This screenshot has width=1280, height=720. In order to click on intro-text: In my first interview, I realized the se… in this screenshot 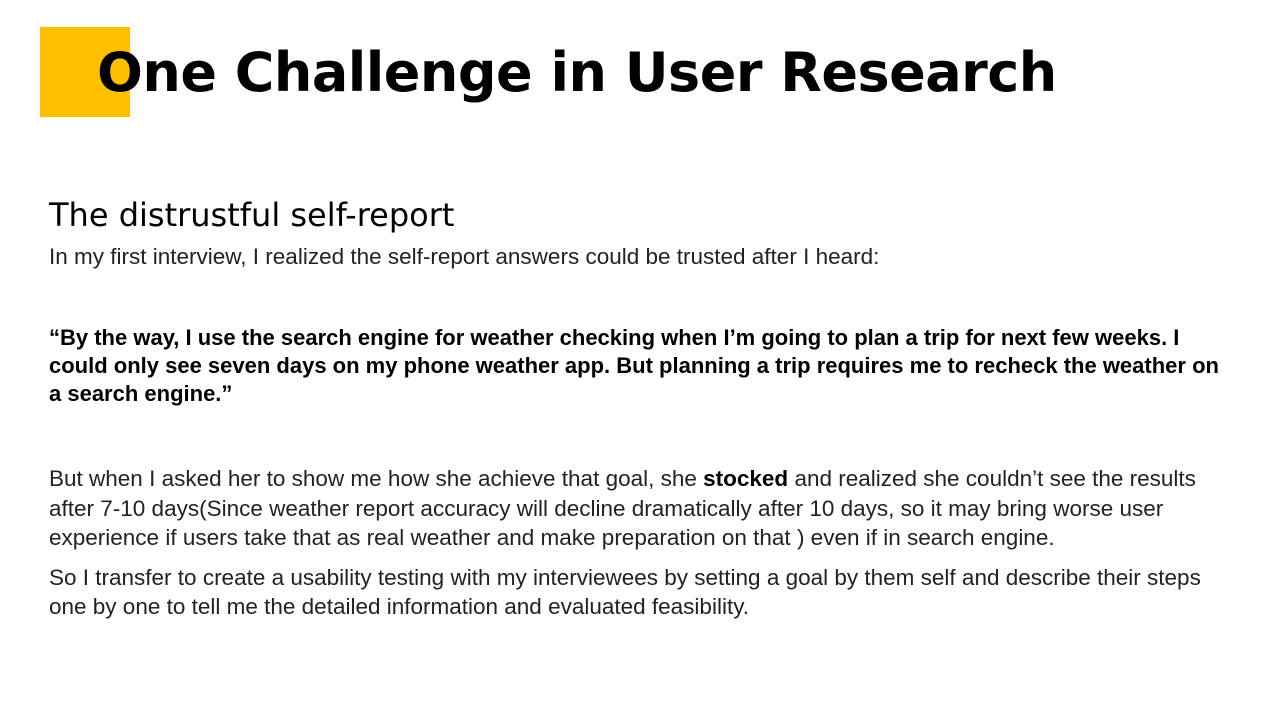, I will do `click(464, 256)`.